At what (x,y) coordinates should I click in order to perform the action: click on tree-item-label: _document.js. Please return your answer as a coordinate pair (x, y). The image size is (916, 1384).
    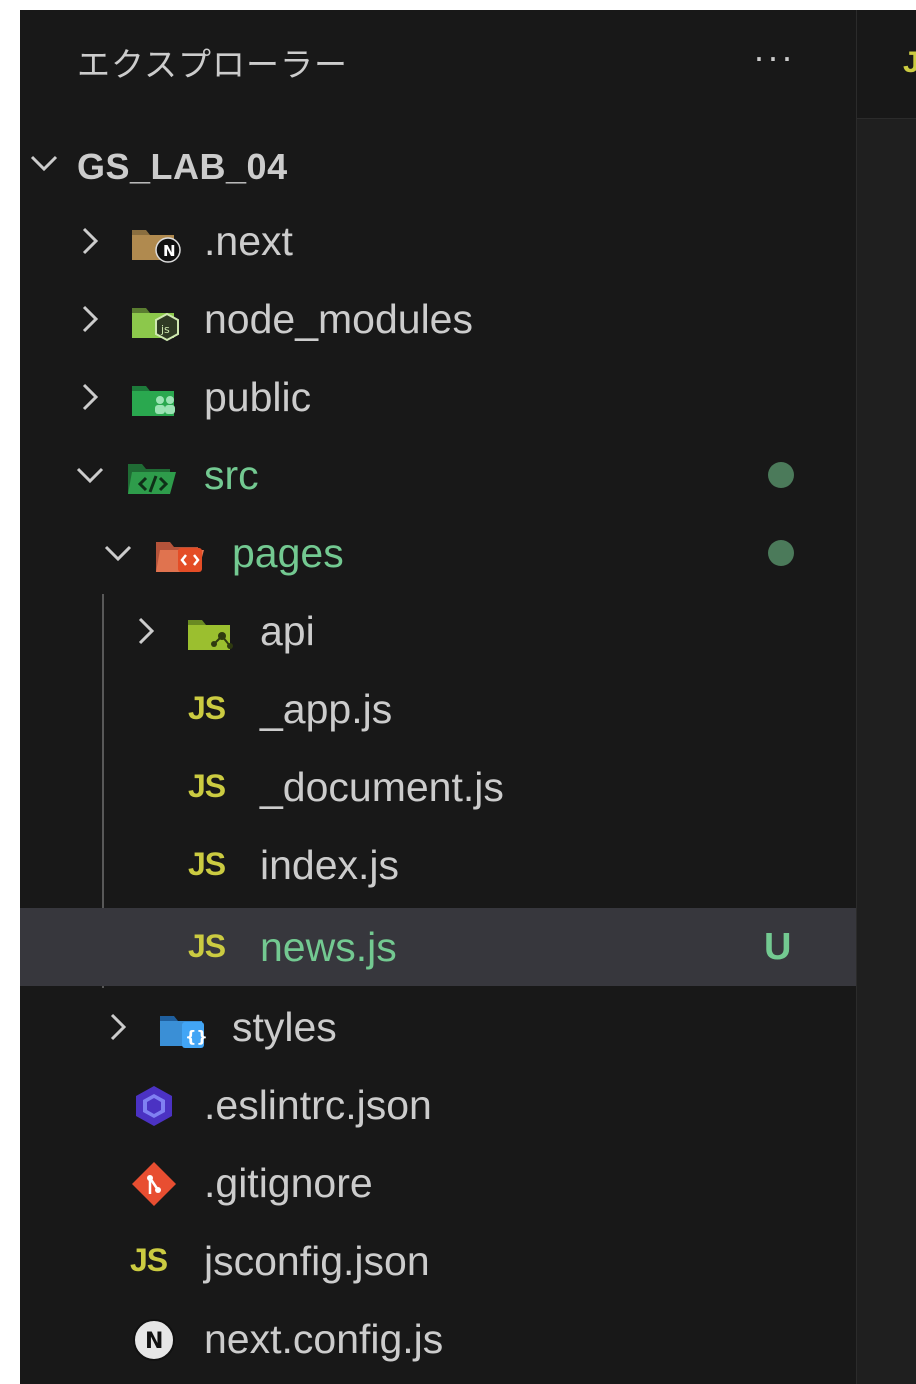
    Looking at the image, I should click on (382, 787).